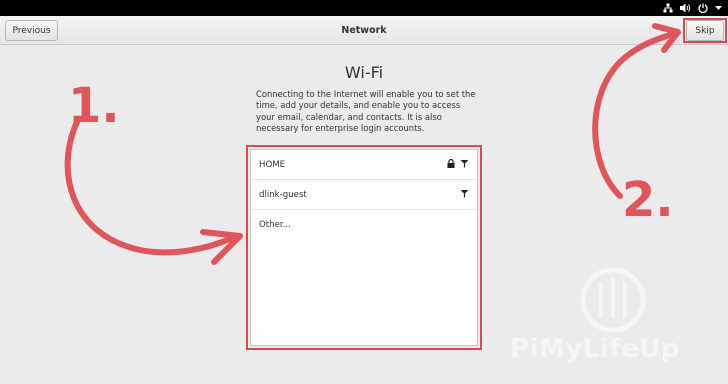 The height and width of the screenshot is (384, 728). I want to click on watermark-logo, so click(613, 300).